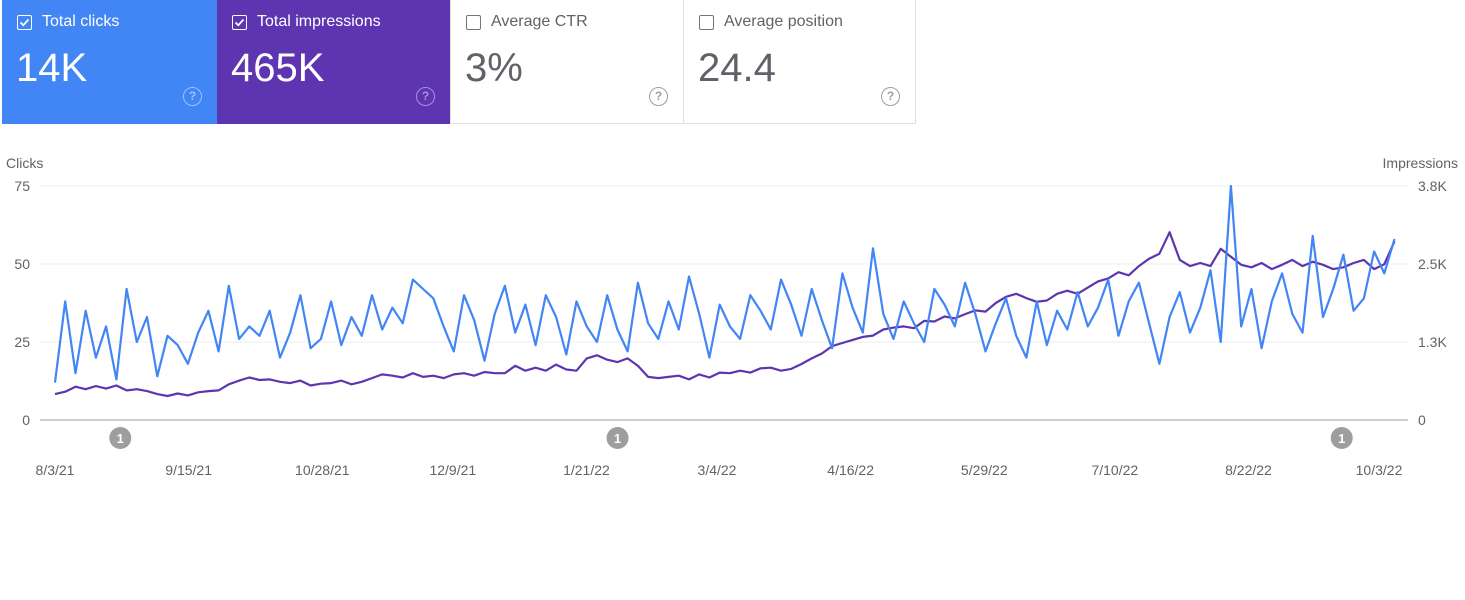 This screenshot has width=1465, height=600. I want to click on metric-card-total-impressions: Total impressions 465K ?, so click(333, 62).